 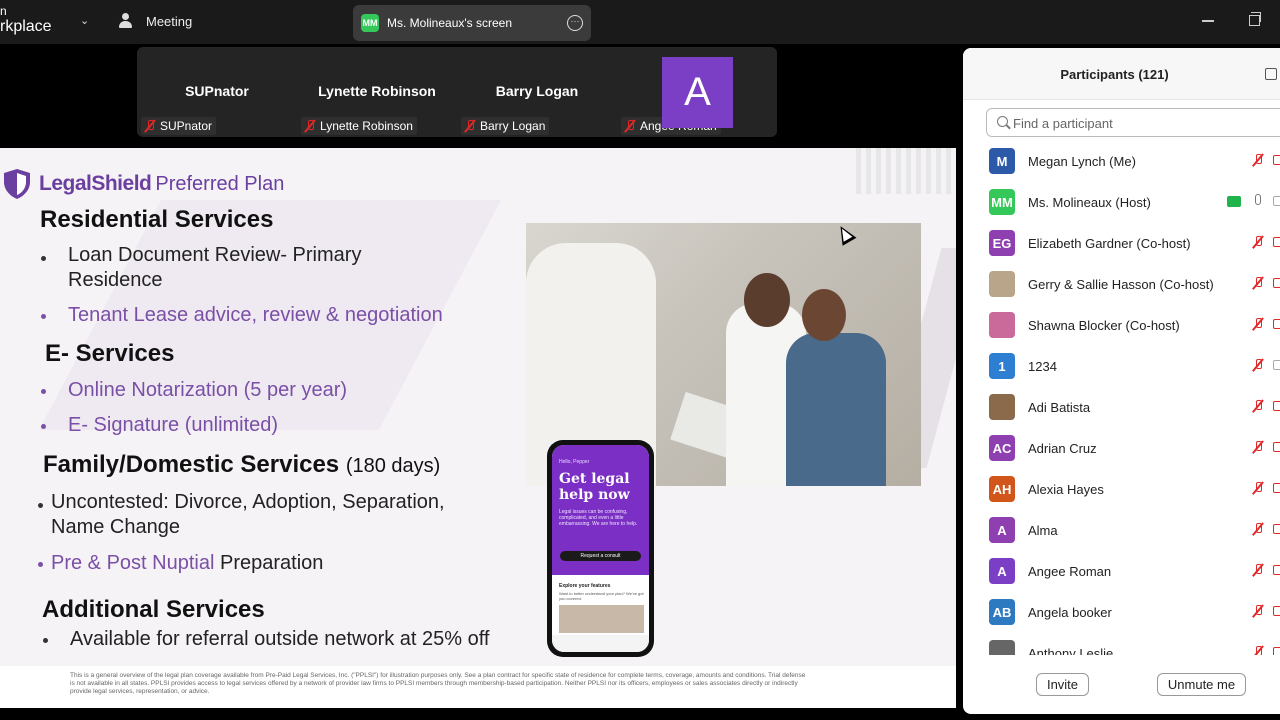 What do you see at coordinates (1066, 489) in the screenshot?
I see `participant-name: Alexia Hayes` at bounding box center [1066, 489].